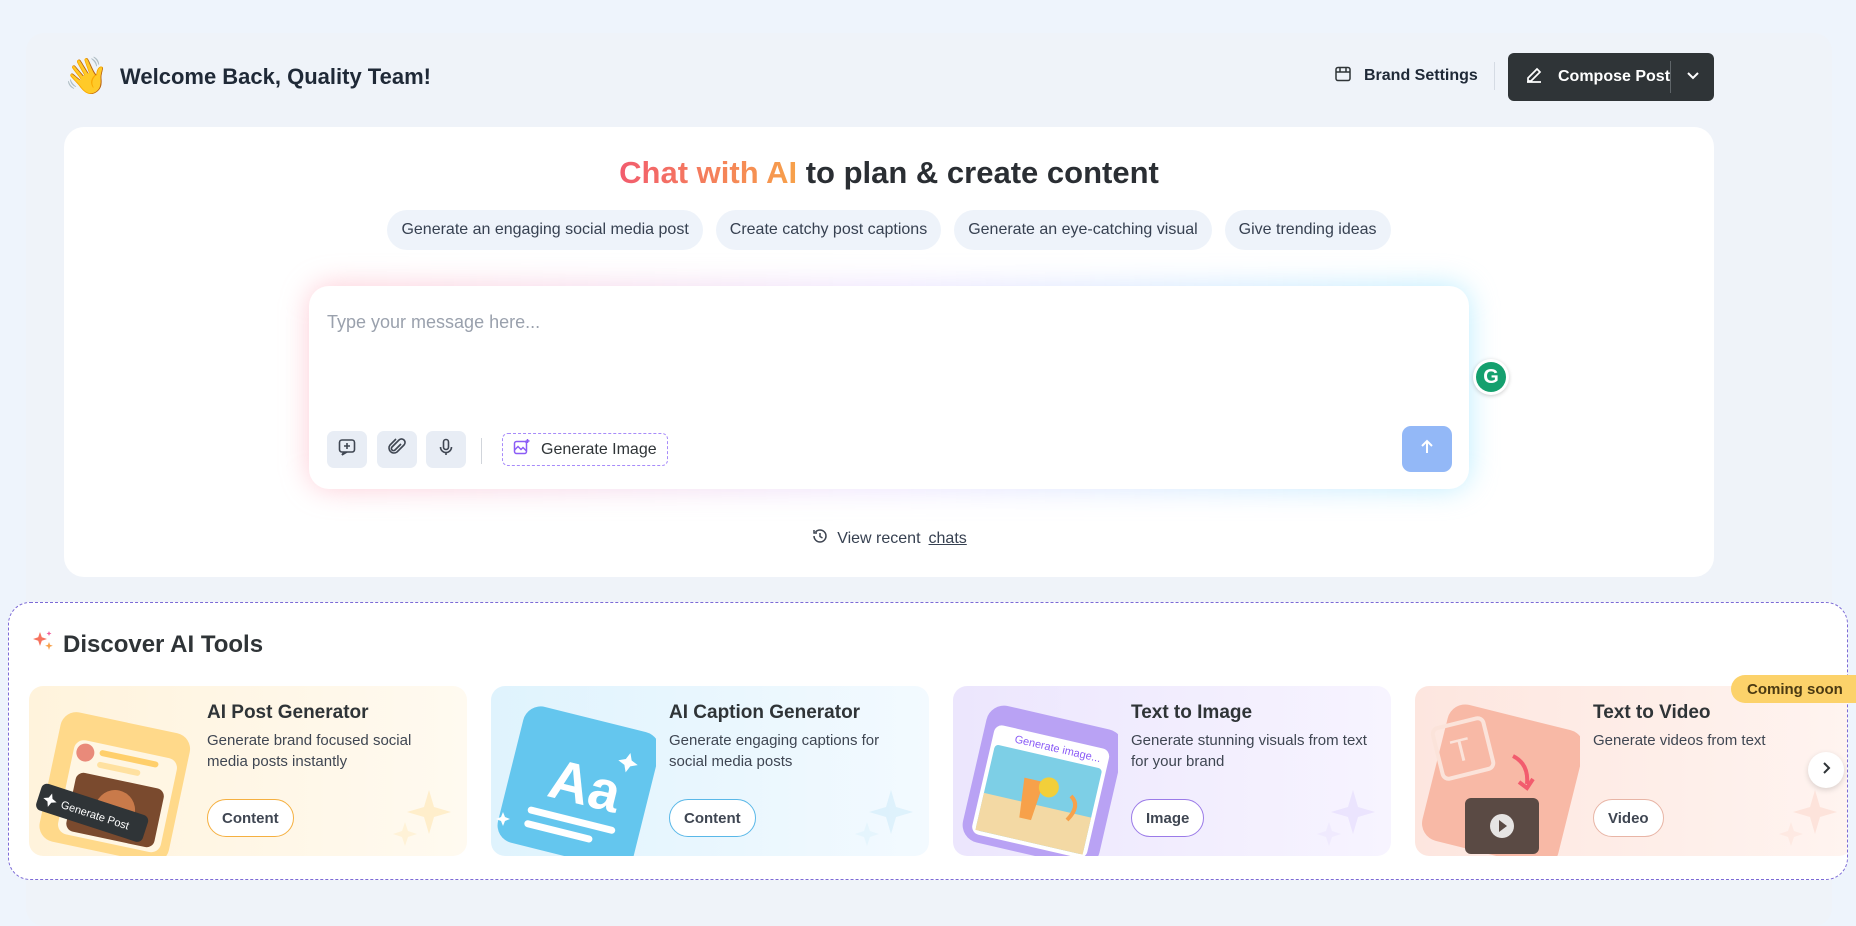 This screenshot has height=926, width=1856. What do you see at coordinates (708, 172) in the screenshot?
I see `chat-title-highlight: Chat with AI` at bounding box center [708, 172].